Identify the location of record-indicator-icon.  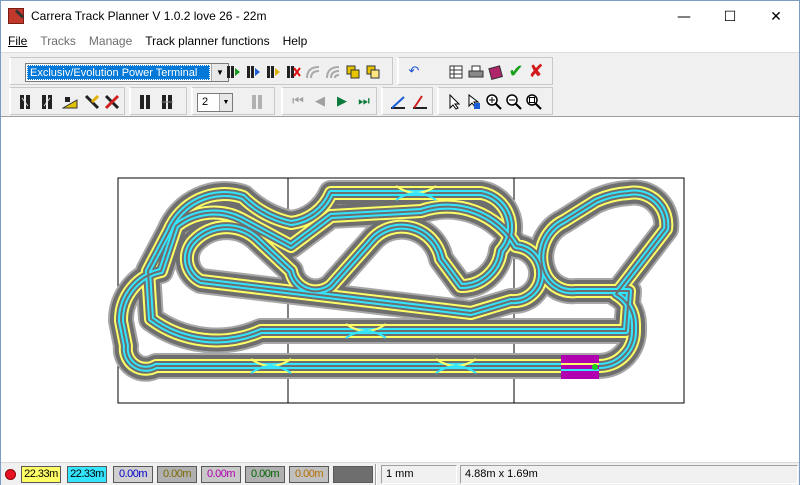
(10, 474).